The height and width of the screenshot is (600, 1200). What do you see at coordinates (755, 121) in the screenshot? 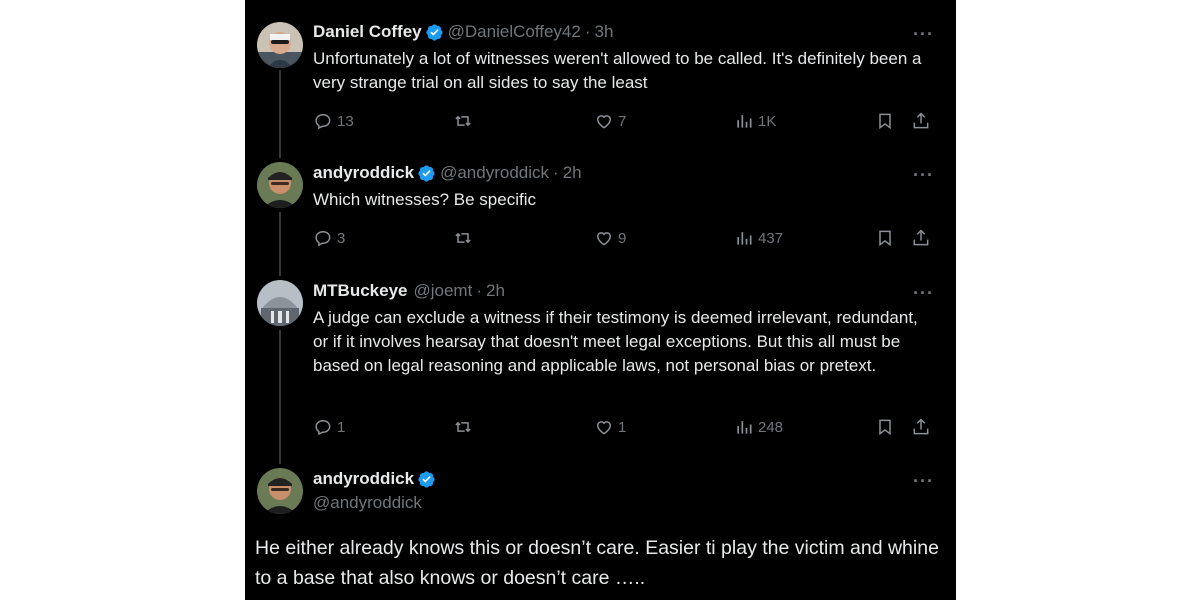
I see `views-button: 1K` at bounding box center [755, 121].